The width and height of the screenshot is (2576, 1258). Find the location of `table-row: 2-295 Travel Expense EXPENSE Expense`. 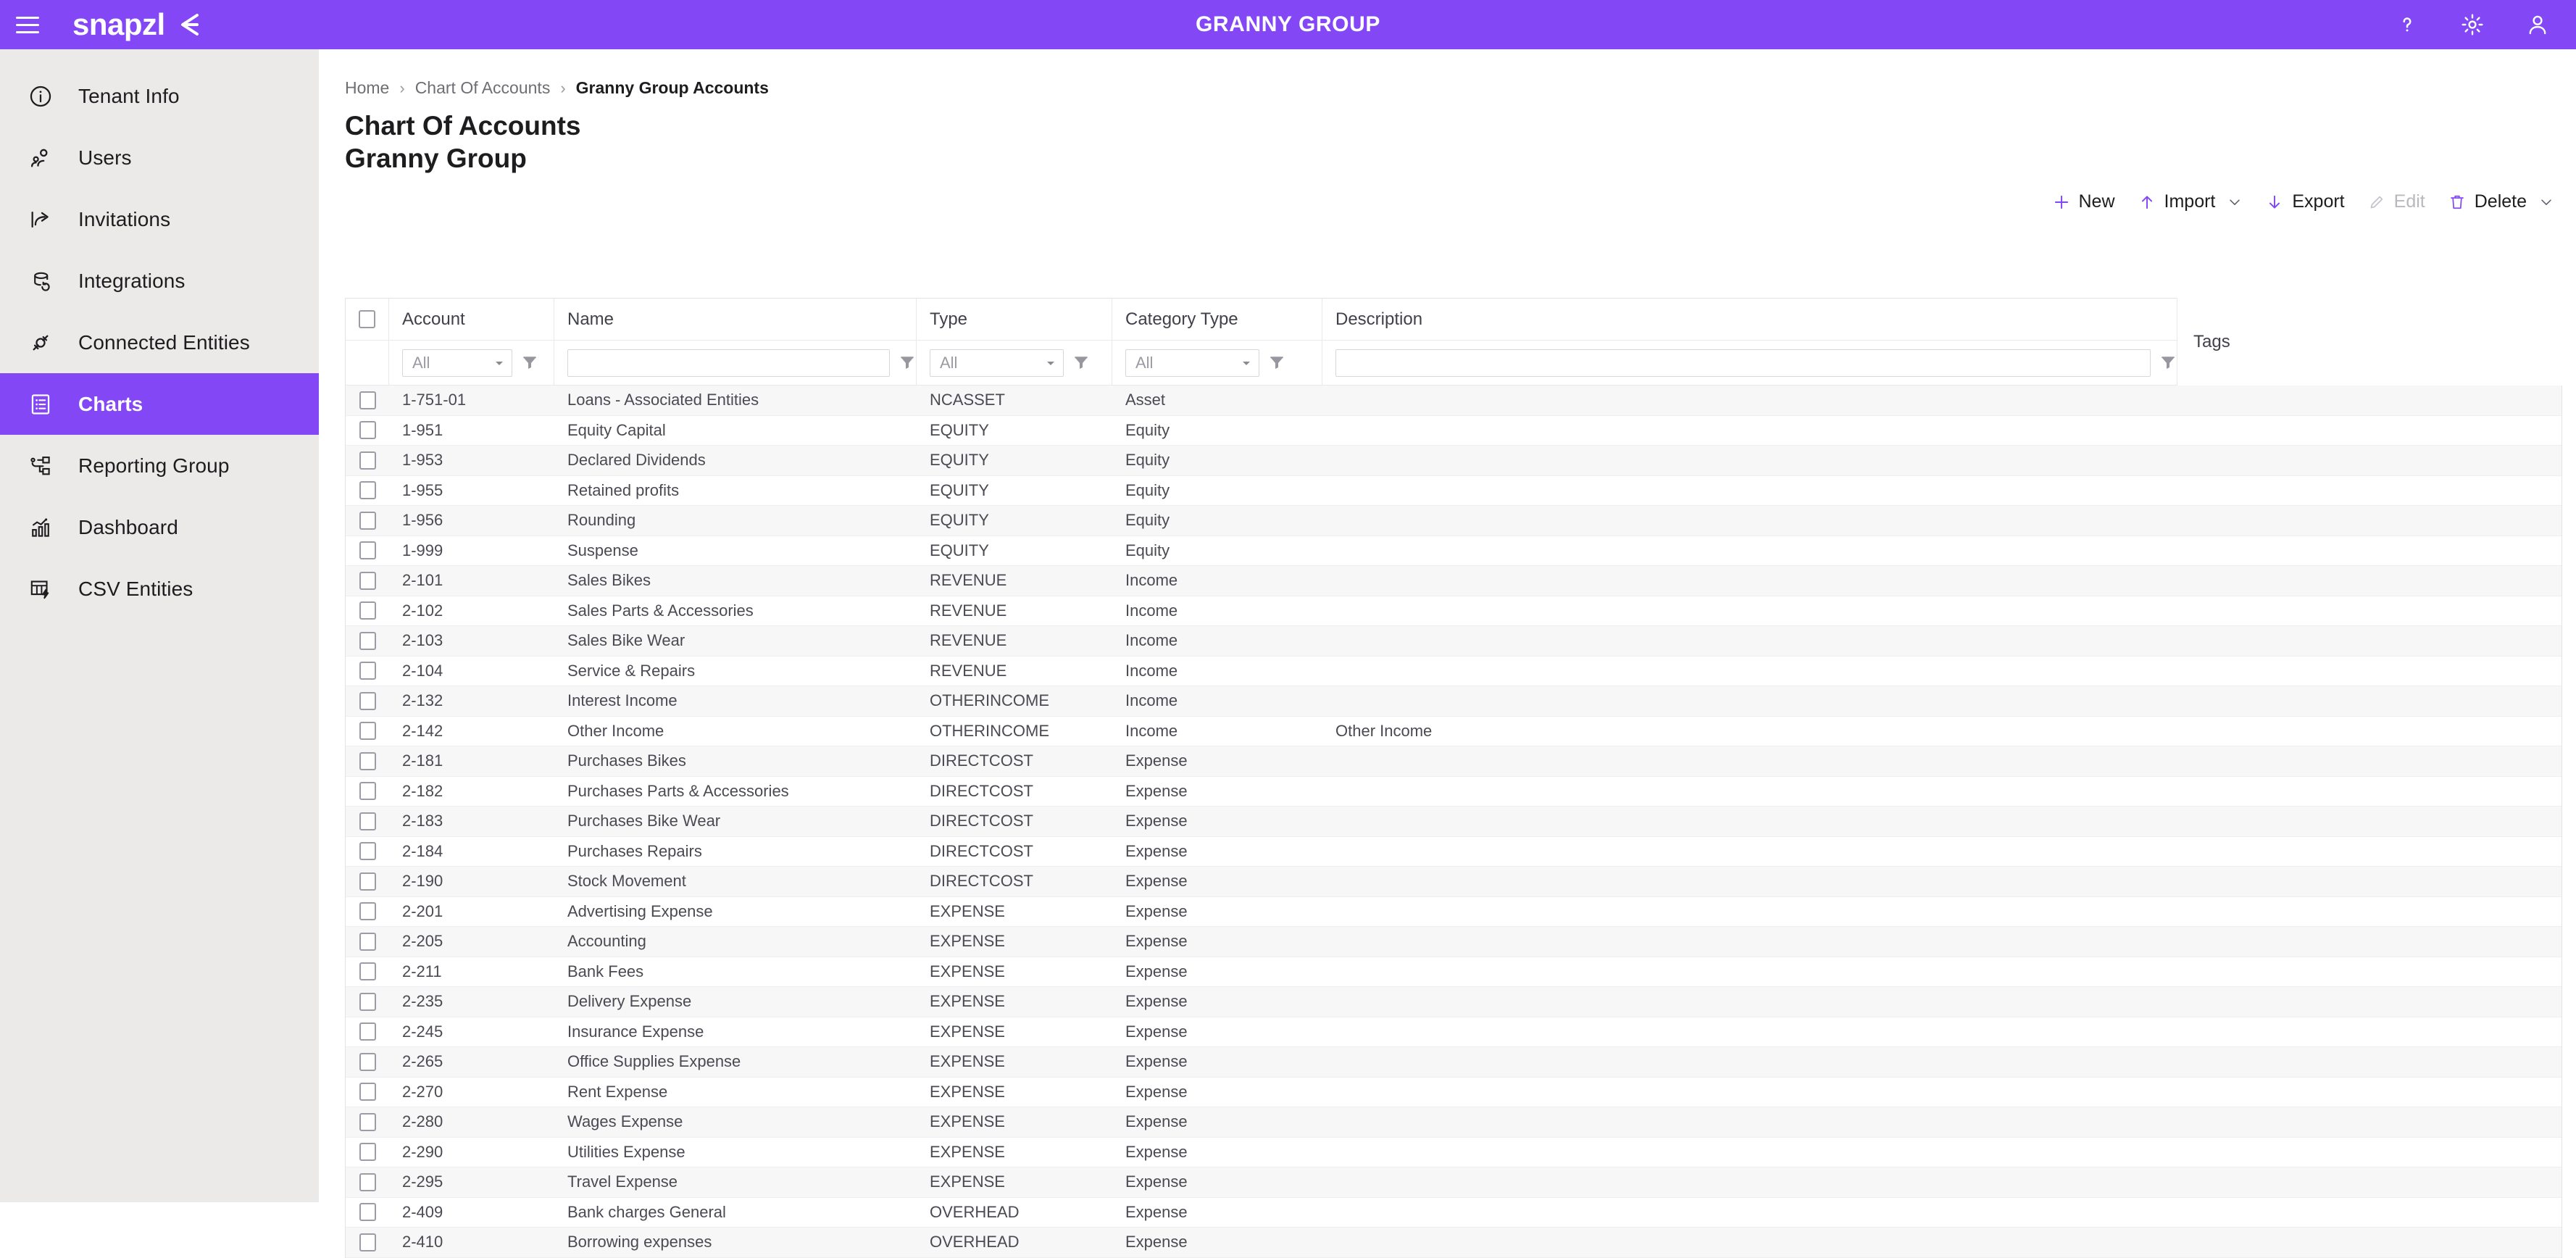

table-row: 2-295 Travel Expense EXPENSE Expense is located at coordinates (1454, 1183).